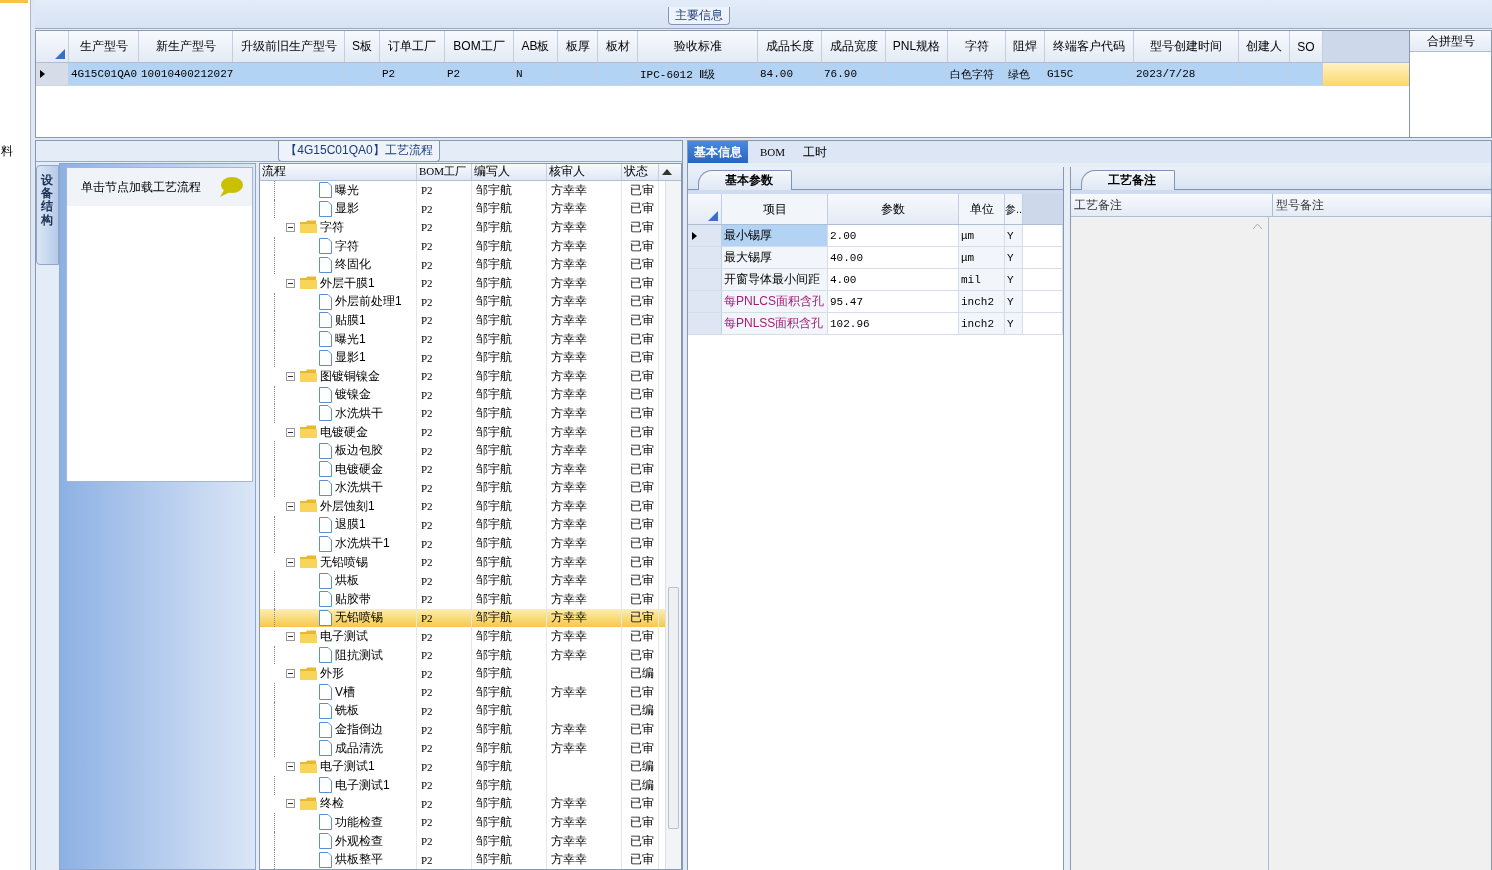  I want to click on column-header: 流程, so click(338, 172).